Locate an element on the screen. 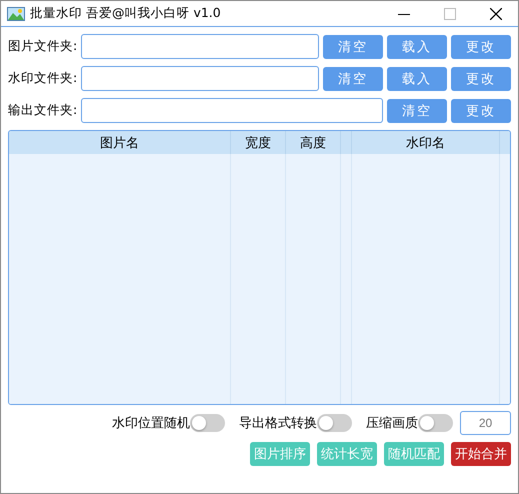 This screenshot has height=494, width=519. action-button: 图片排序 is located at coordinates (280, 454).